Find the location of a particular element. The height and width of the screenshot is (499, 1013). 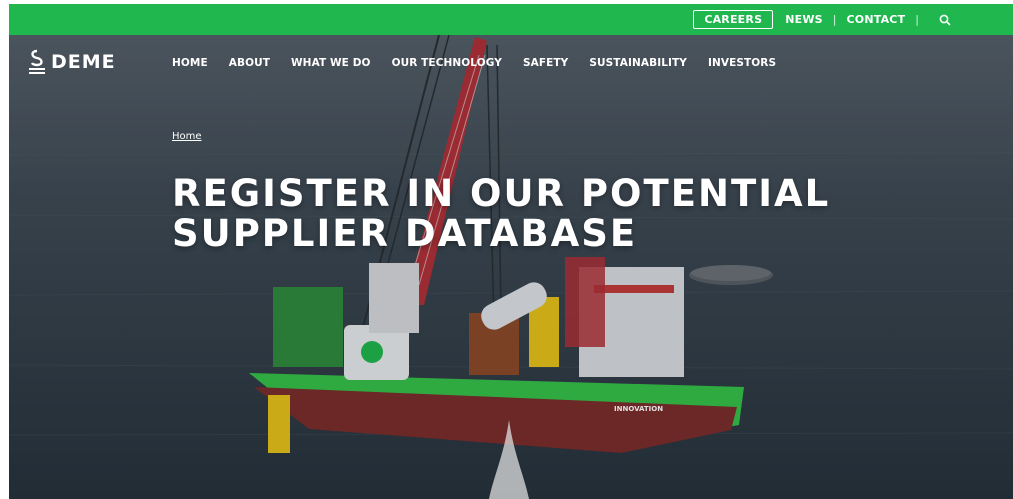

breadcrumb-home: Home is located at coordinates (187, 136).